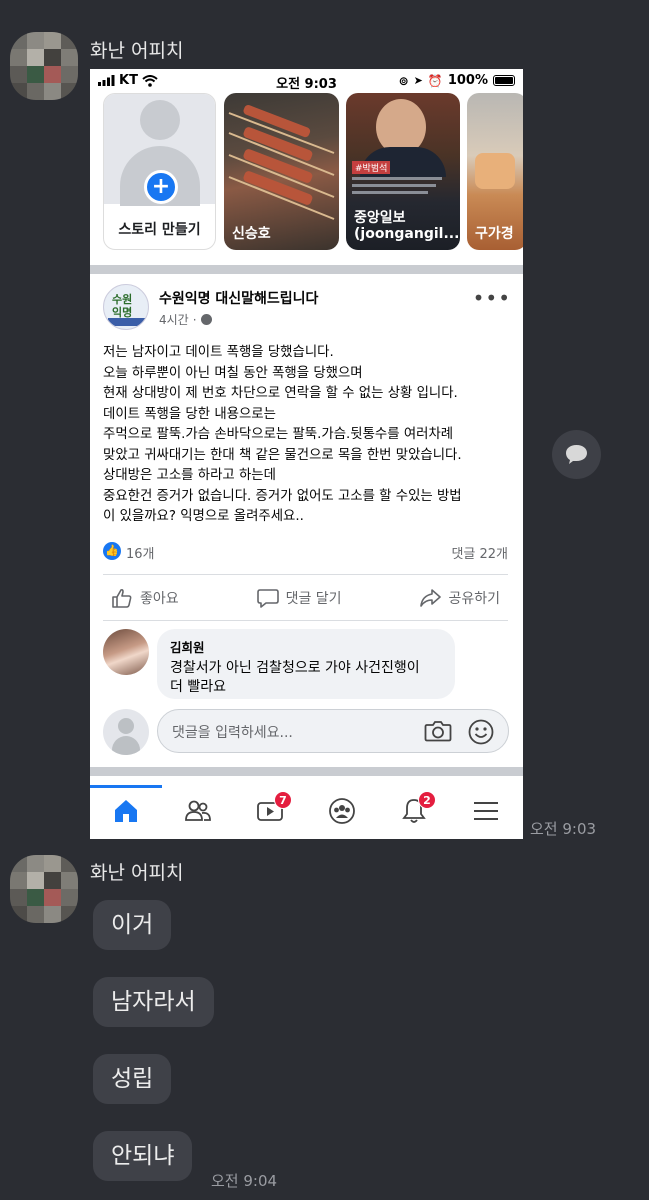 The image size is (649, 1200). Describe the element at coordinates (305, 551) in the screenshot. I see `reactions-summary: 👍 16개 댓글 22개` at that location.